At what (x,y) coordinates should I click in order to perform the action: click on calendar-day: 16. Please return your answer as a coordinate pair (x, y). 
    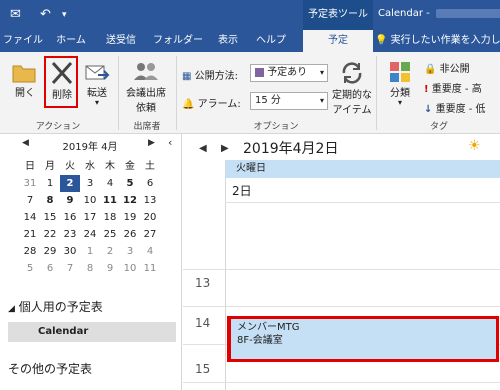
    Looking at the image, I should click on (70, 217).